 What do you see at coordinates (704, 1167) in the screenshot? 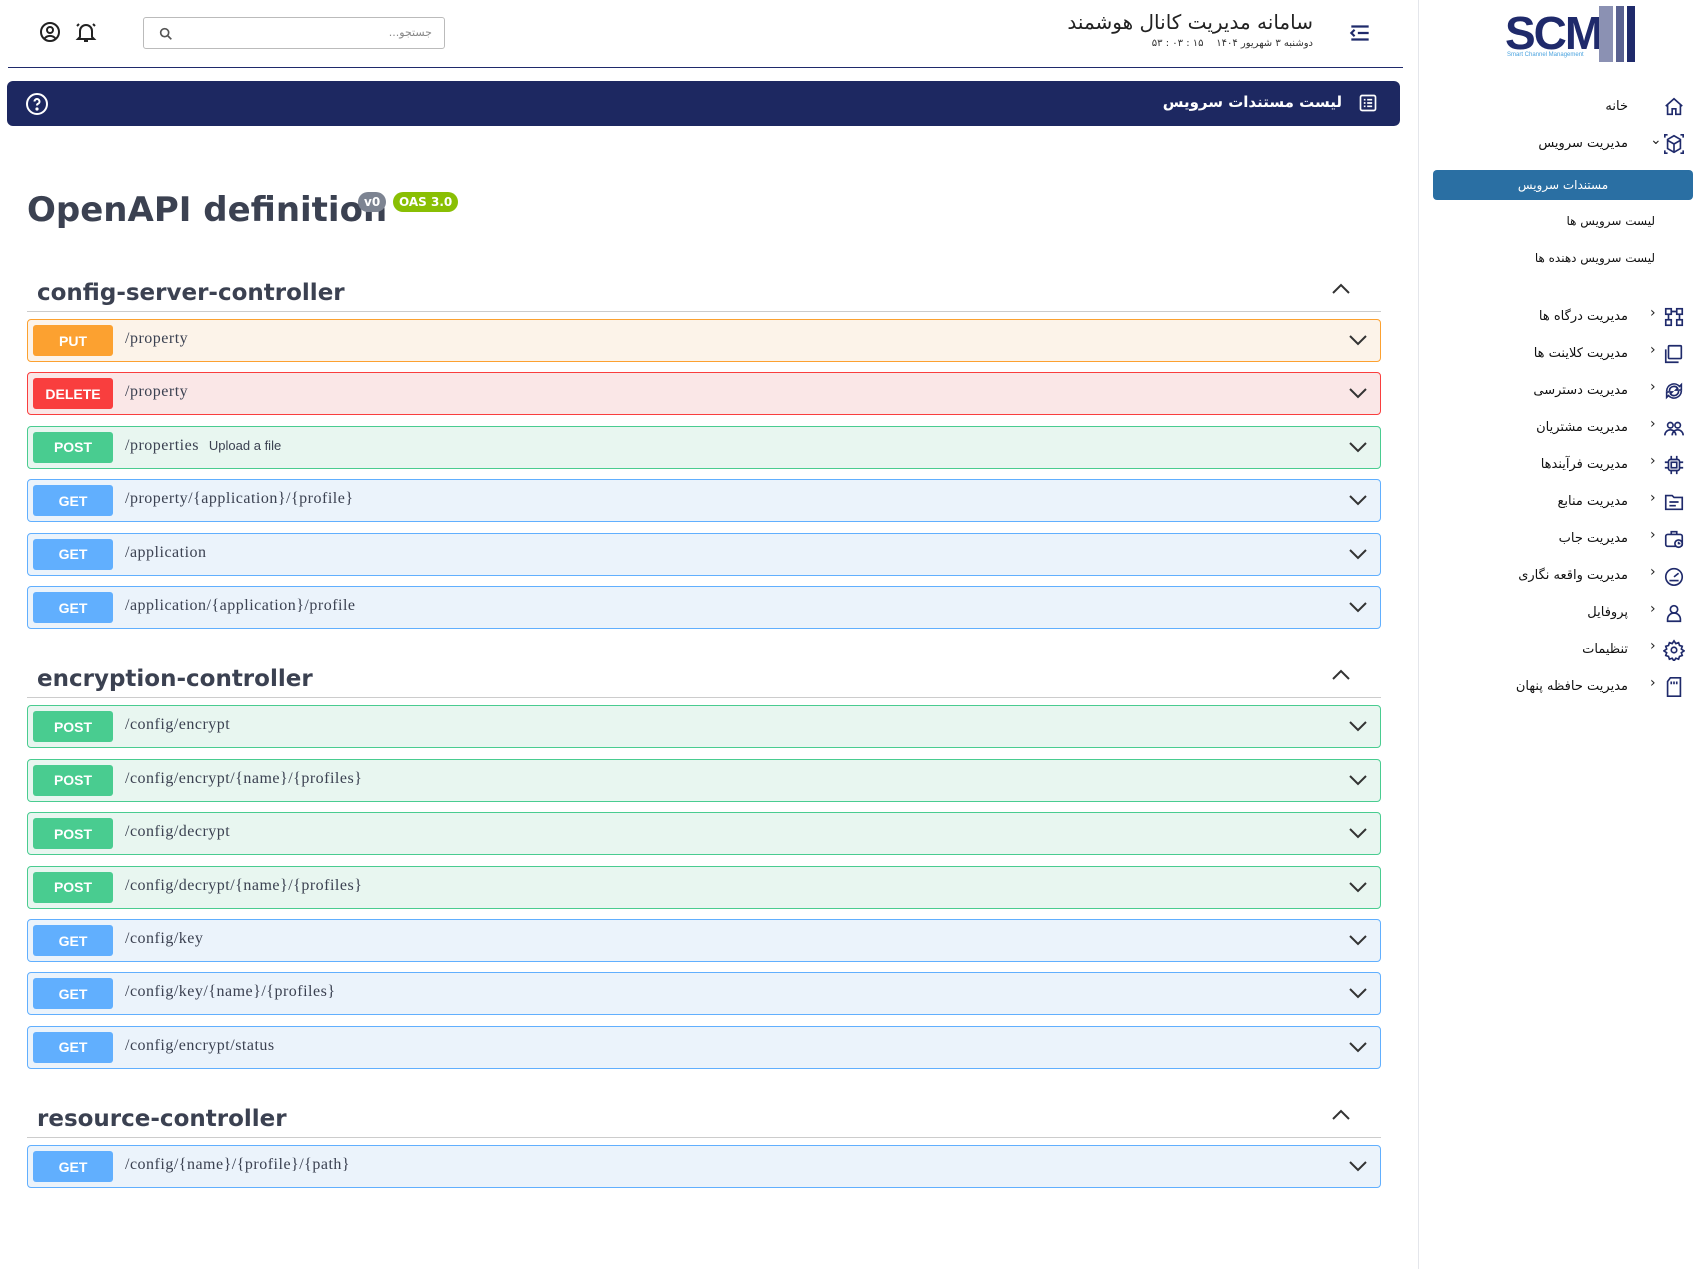
I see `operation-get: GET/config/{name}/{profile}/{path}` at bounding box center [704, 1167].